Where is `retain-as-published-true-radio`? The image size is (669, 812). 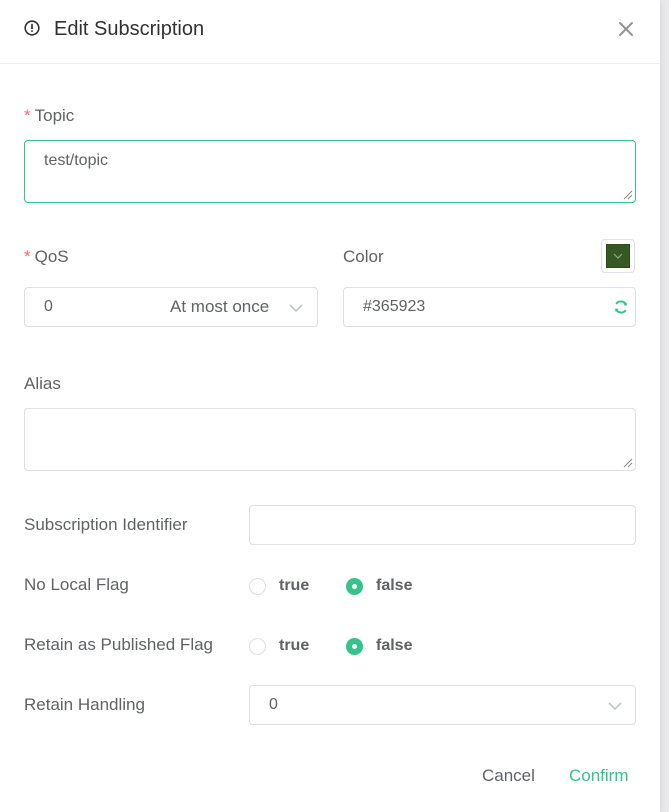
retain-as-published-true-radio is located at coordinates (257, 646).